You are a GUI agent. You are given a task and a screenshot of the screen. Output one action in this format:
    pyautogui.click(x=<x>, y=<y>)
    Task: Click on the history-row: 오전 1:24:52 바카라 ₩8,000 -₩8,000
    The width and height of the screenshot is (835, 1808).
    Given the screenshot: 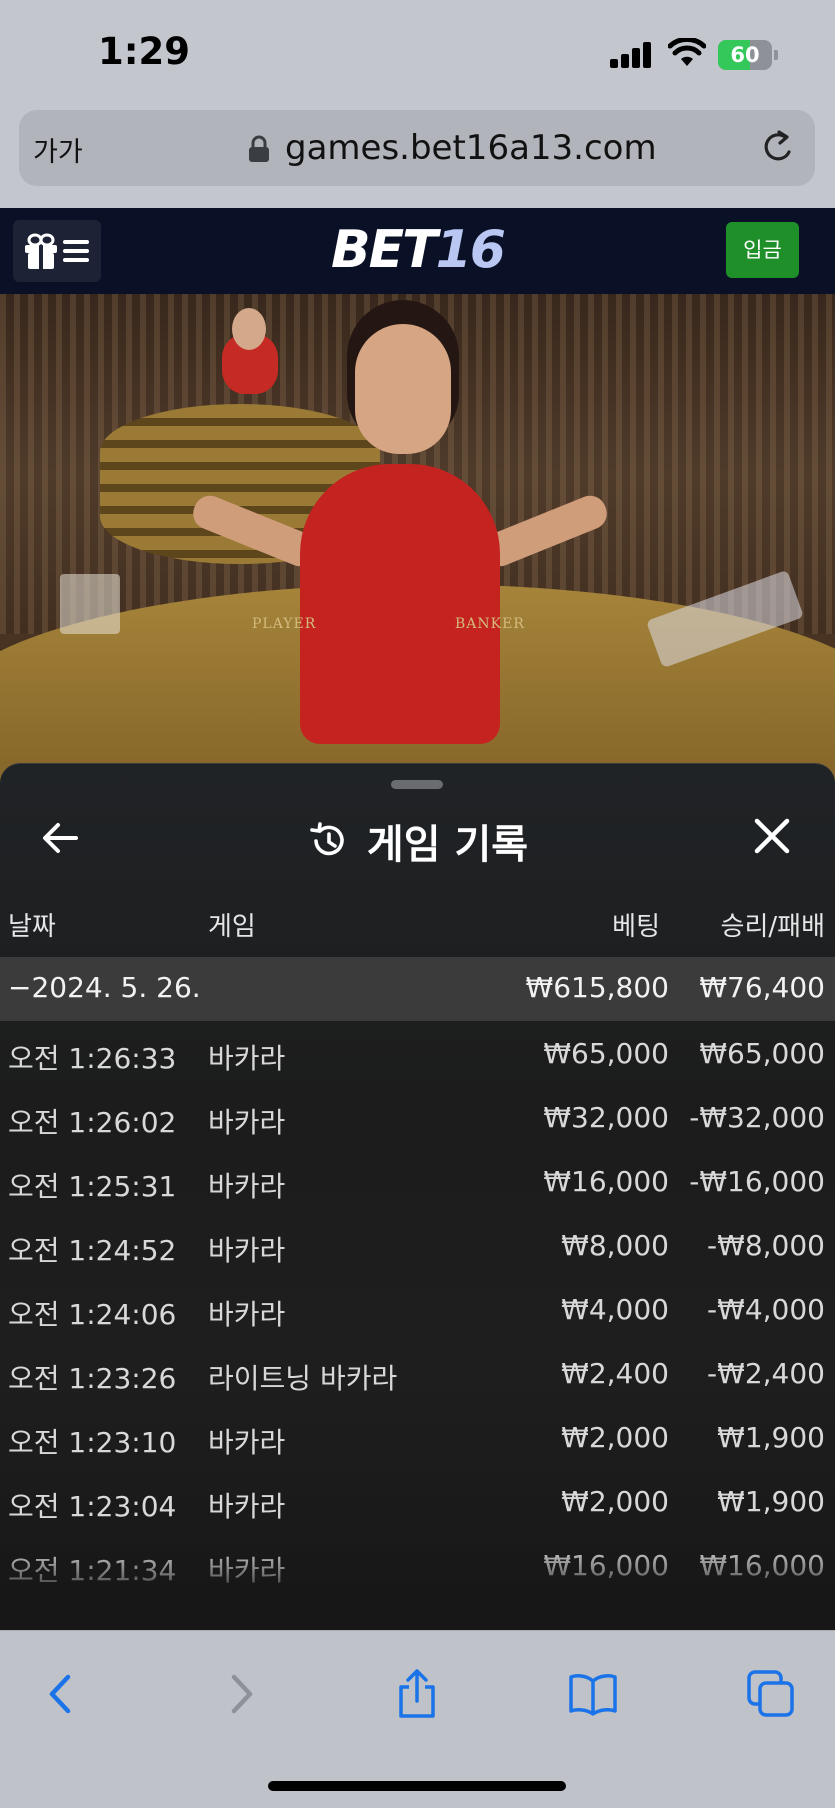 What is the action you would take?
    pyautogui.click(x=417, y=1245)
    